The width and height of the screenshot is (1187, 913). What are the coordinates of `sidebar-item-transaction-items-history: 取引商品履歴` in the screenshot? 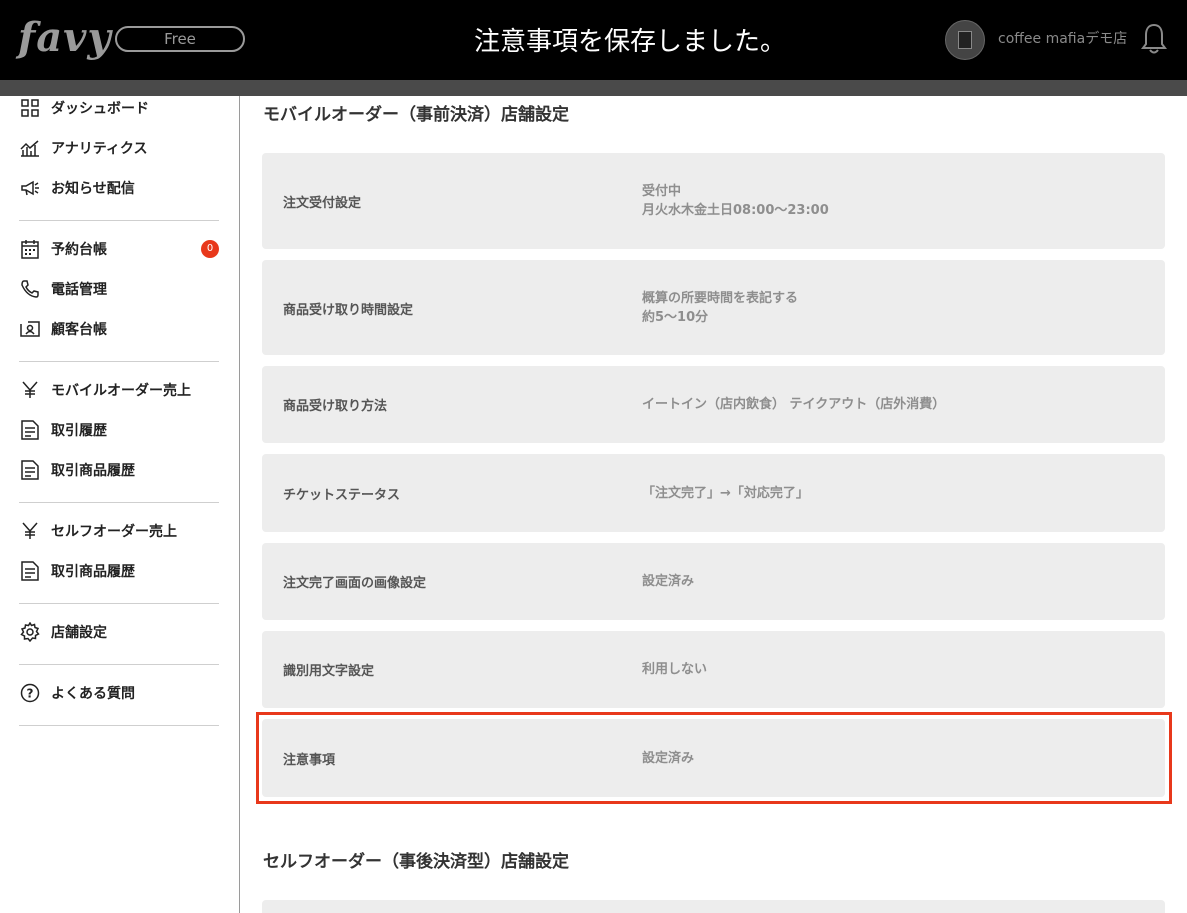 It's located at (119, 470).